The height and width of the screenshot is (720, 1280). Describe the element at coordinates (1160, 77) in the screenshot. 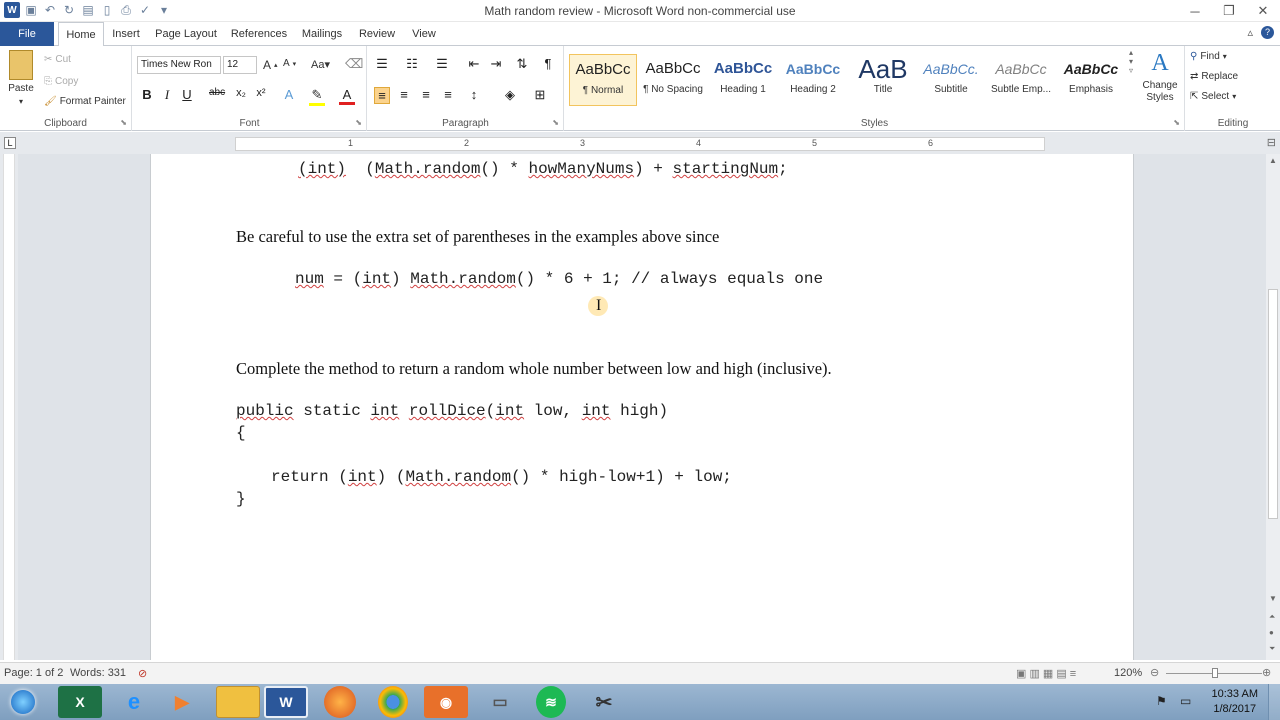

I see `change-styles-button: A Change Styles` at that location.